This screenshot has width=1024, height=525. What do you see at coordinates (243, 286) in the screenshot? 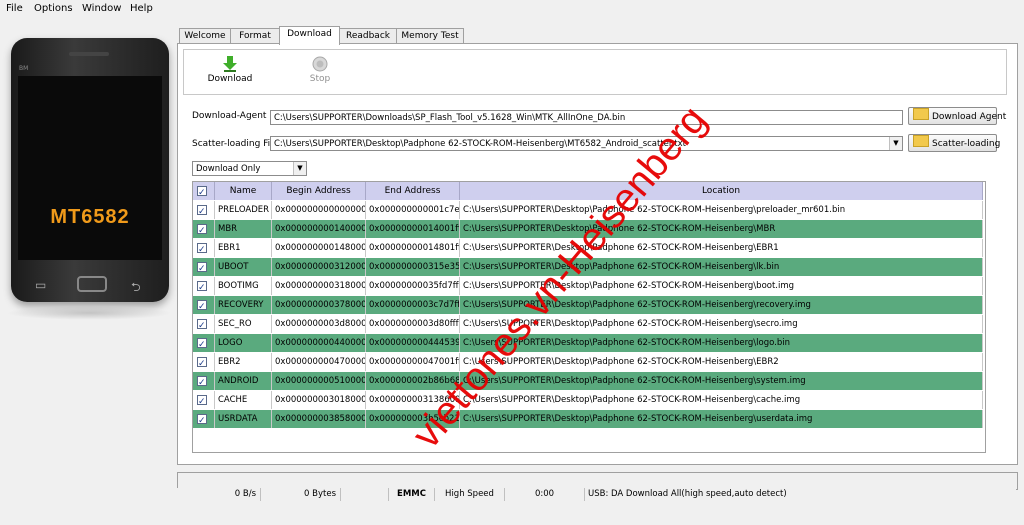
I see `partition-name: BOOTIMG` at bounding box center [243, 286].